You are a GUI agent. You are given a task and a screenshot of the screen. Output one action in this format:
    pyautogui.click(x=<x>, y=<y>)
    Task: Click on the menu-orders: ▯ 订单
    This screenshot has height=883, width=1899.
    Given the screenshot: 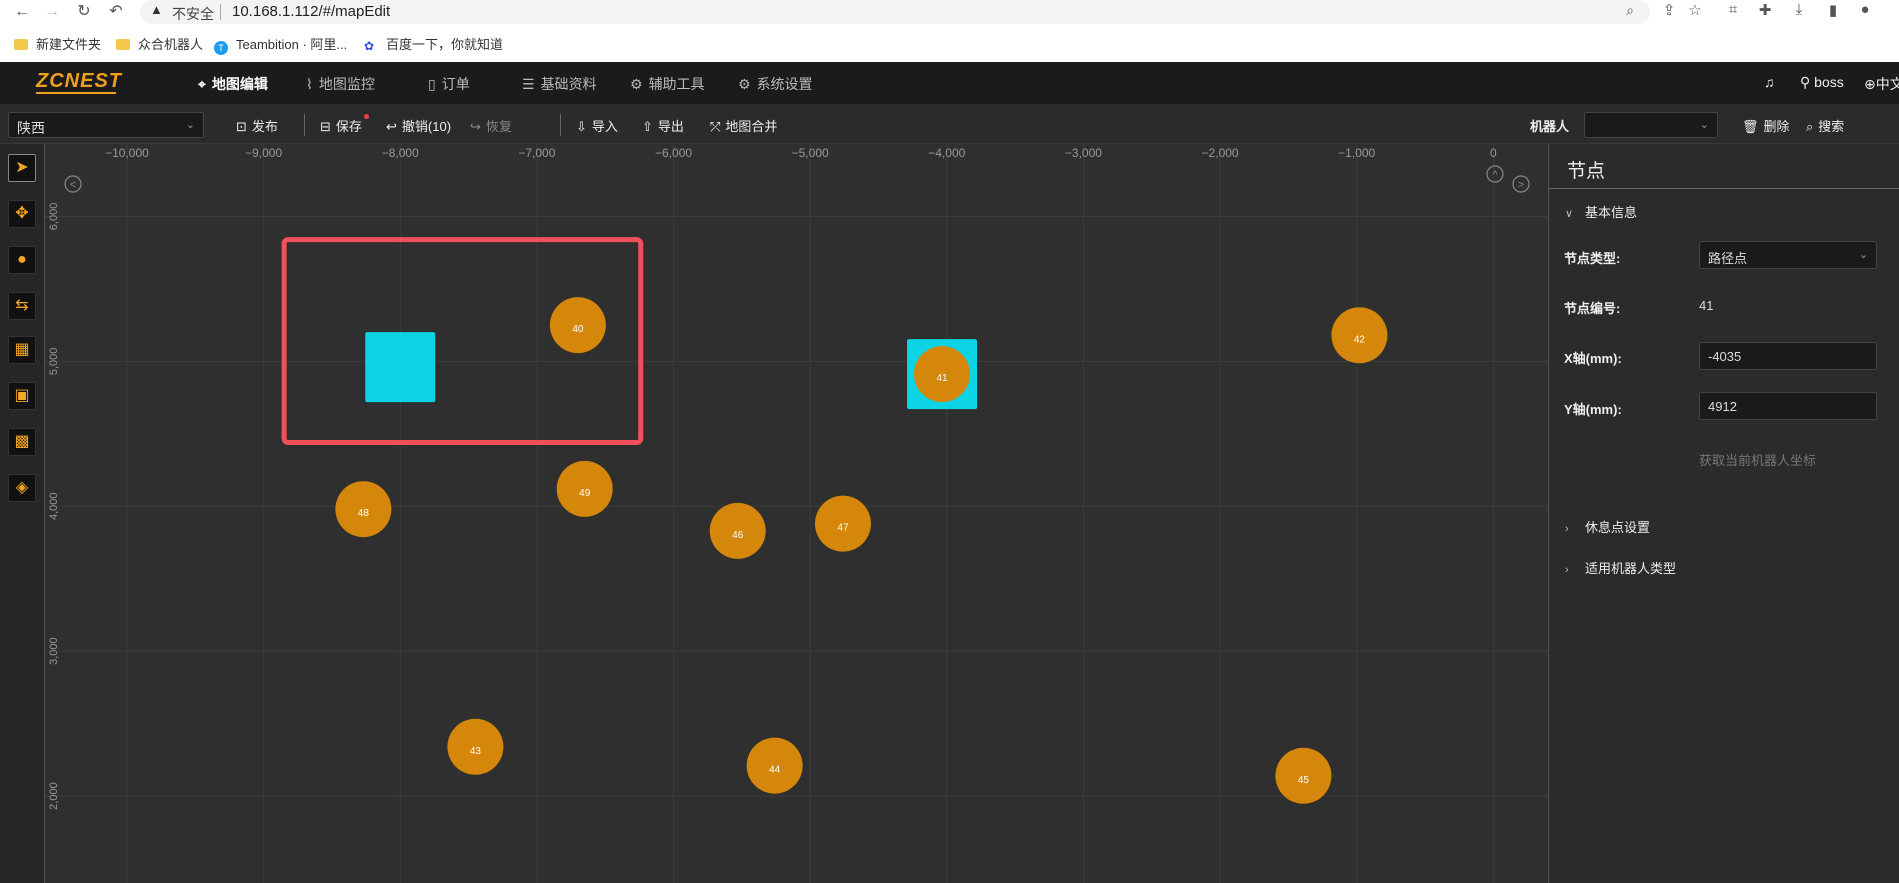 What is the action you would take?
    pyautogui.click(x=449, y=84)
    